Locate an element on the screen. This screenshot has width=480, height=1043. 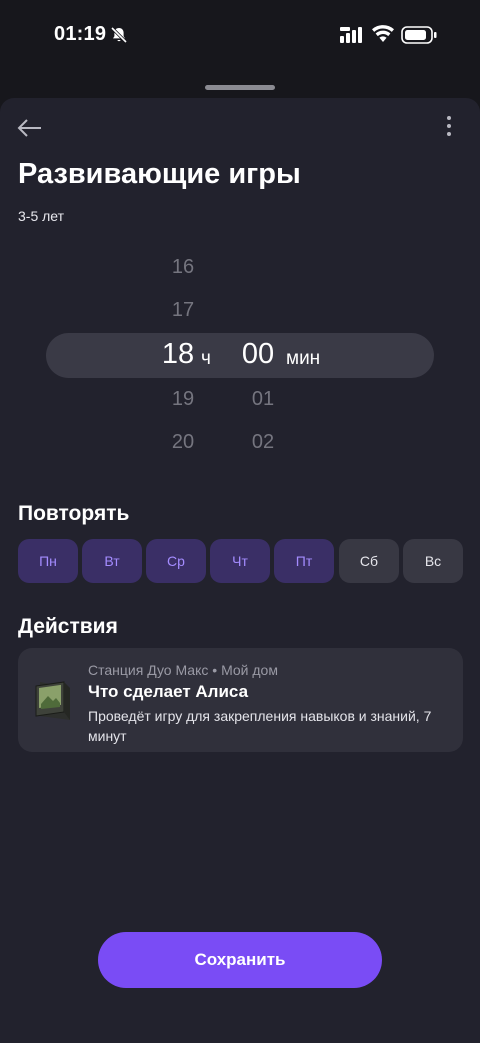
day-toggle-sat: Сб is located at coordinates (369, 561).